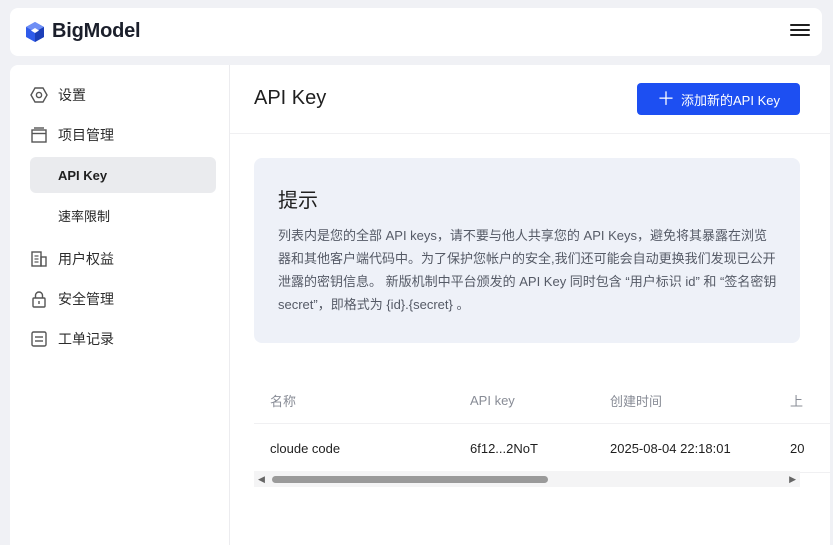  Describe the element at coordinates (797, 401) in the screenshot. I see `column-header-truncated: 上` at that location.